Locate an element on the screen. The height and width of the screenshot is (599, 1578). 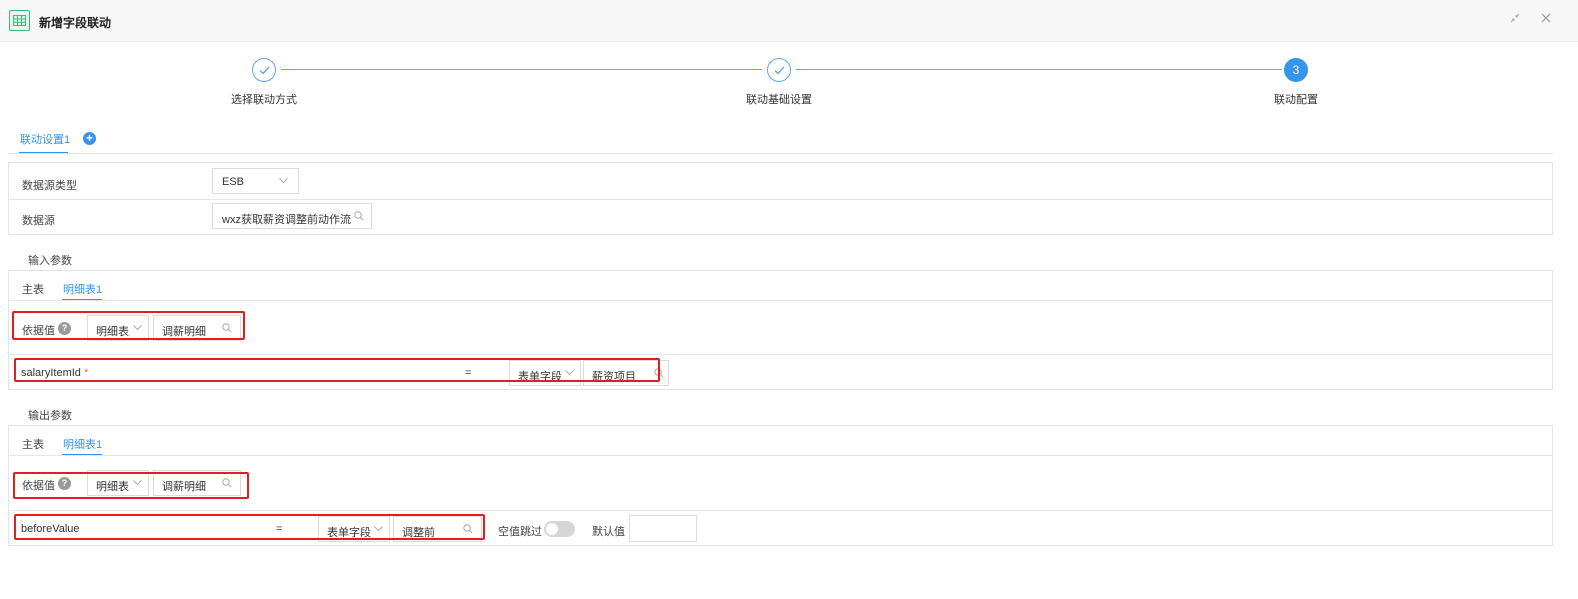
datasource-value: wxz获取薪资调整前动作流 is located at coordinates (286, 220).